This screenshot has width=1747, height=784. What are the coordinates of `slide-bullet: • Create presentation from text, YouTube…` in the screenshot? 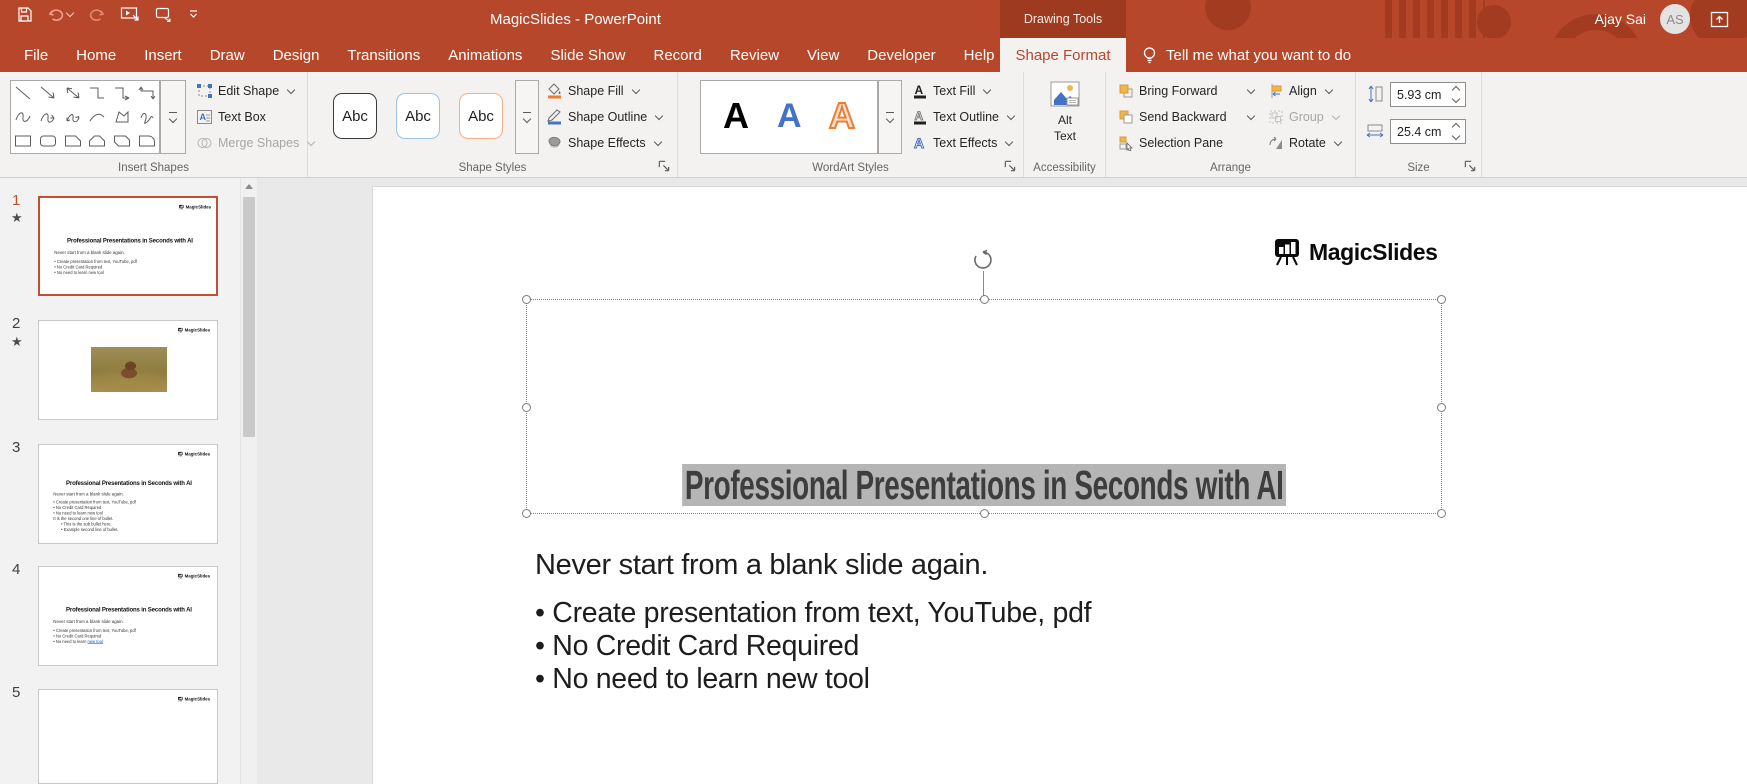 It's located at (813, 613).